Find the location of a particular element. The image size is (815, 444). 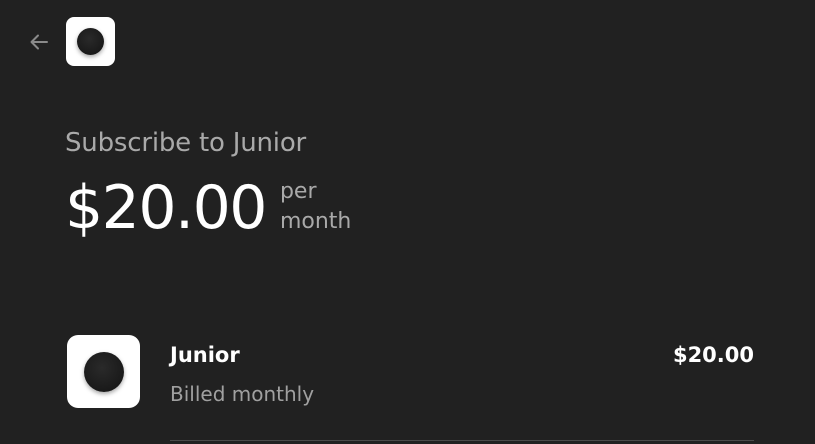

price-summary: $20.00 per month is located at coordinates (212, 208).